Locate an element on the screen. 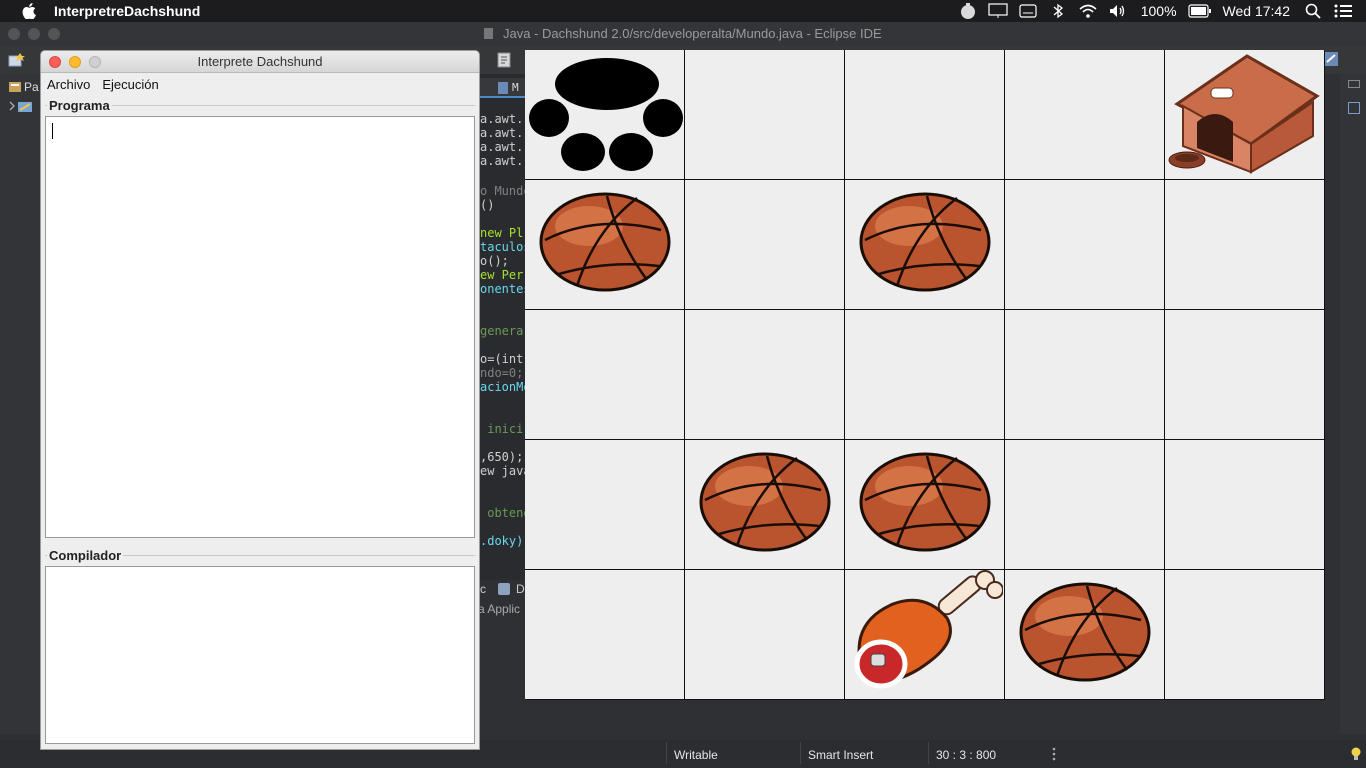 Image resolution: width=1366 pixels, height=768 pixels. tray-app-icon is located at coordinates (968, 11).